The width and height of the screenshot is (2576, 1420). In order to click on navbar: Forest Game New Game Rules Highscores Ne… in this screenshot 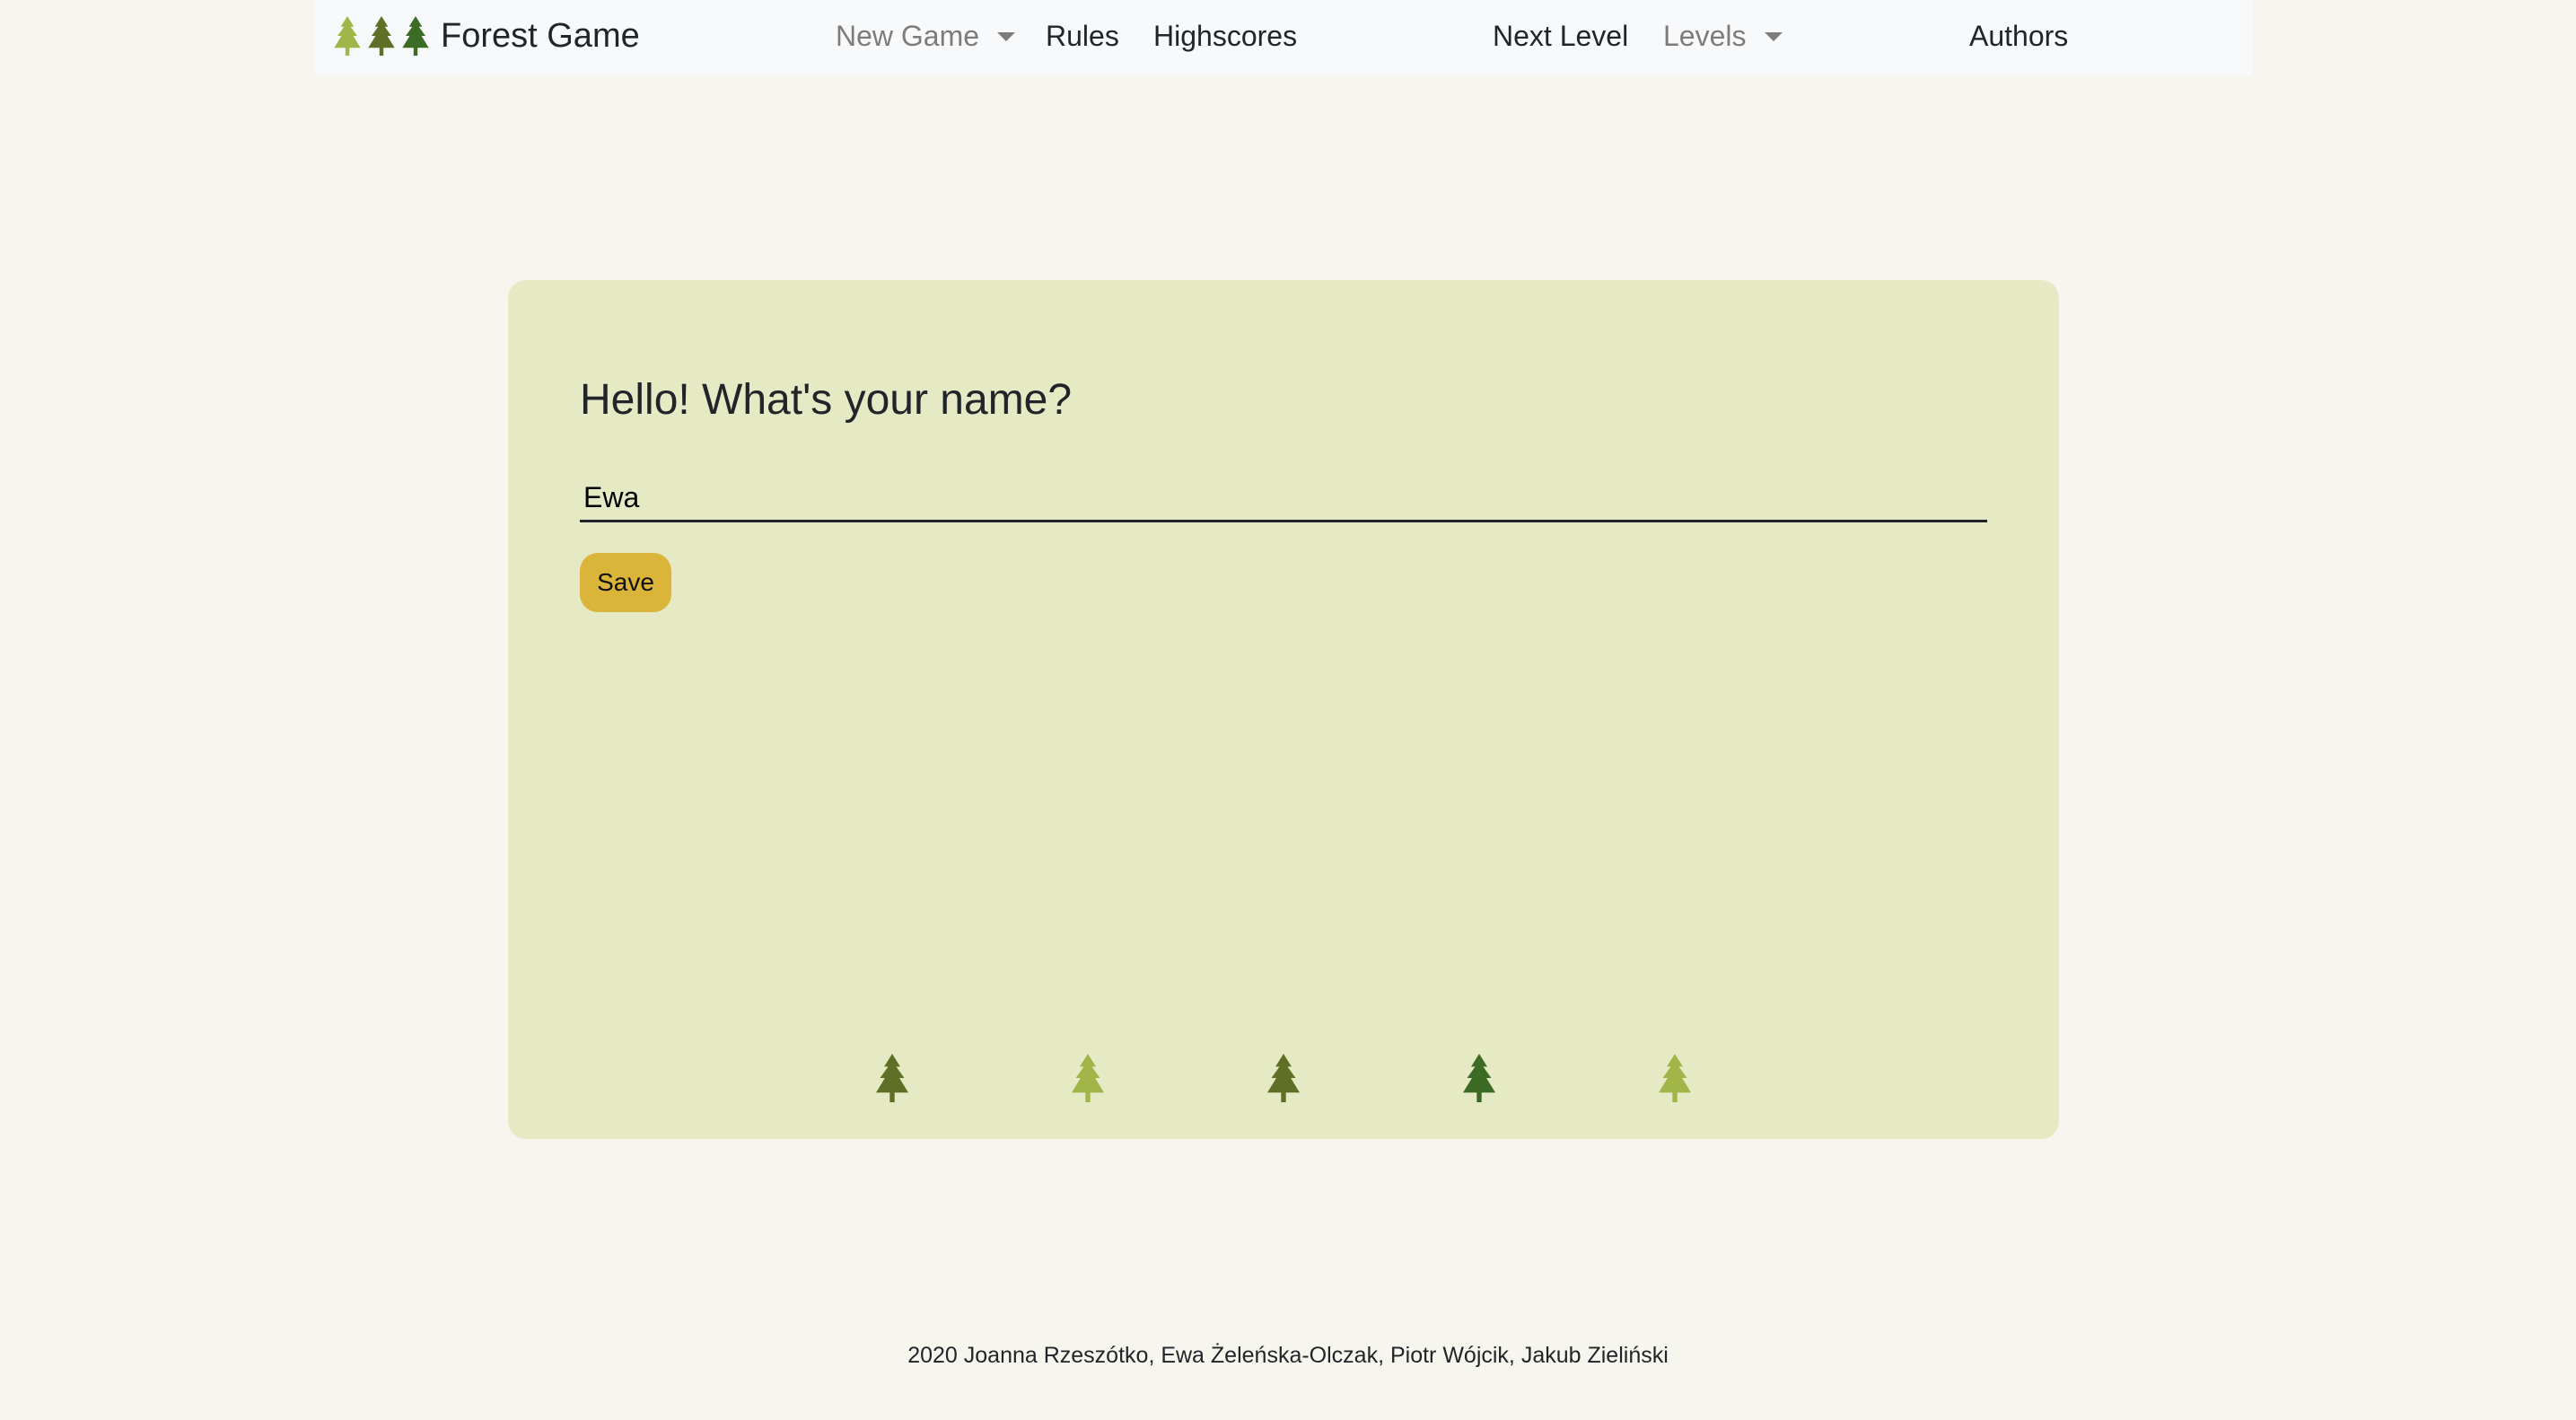, I will do `click(1283, 37)`.